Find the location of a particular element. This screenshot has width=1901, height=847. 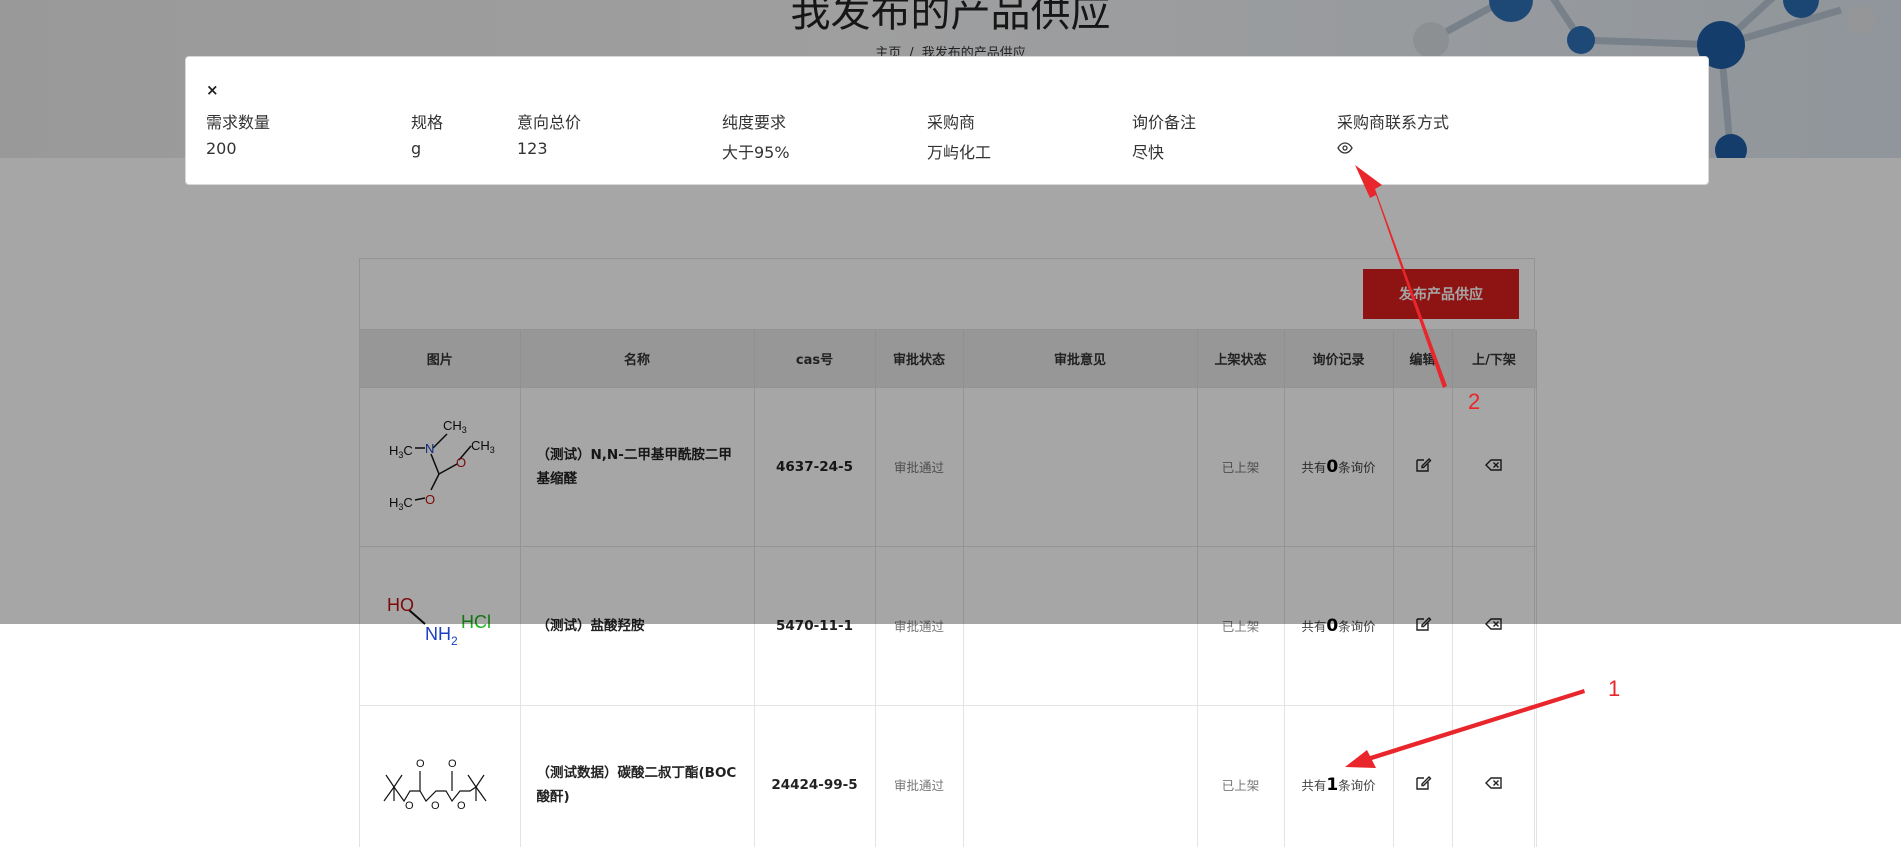

product-image: O O O O O is located at coordinates (440, 775).